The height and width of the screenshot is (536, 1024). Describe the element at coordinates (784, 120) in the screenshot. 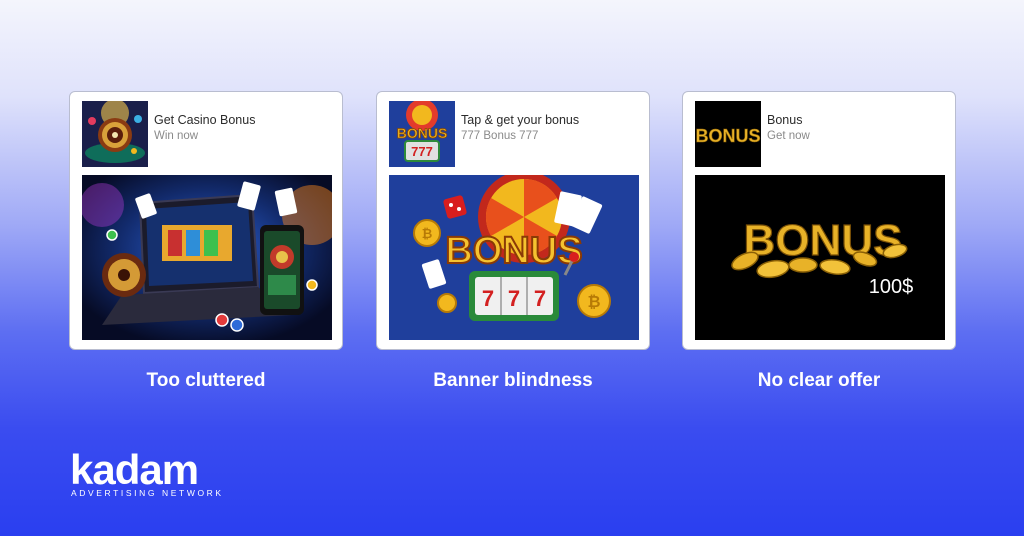

I see `ad-title: Bonus` at that location.